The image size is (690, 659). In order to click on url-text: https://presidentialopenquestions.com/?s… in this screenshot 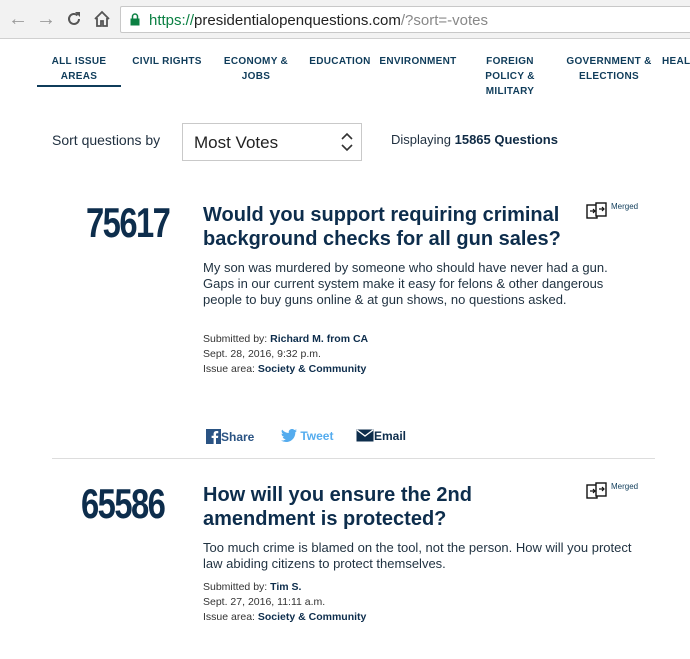, I will do `click(318, 20)`.